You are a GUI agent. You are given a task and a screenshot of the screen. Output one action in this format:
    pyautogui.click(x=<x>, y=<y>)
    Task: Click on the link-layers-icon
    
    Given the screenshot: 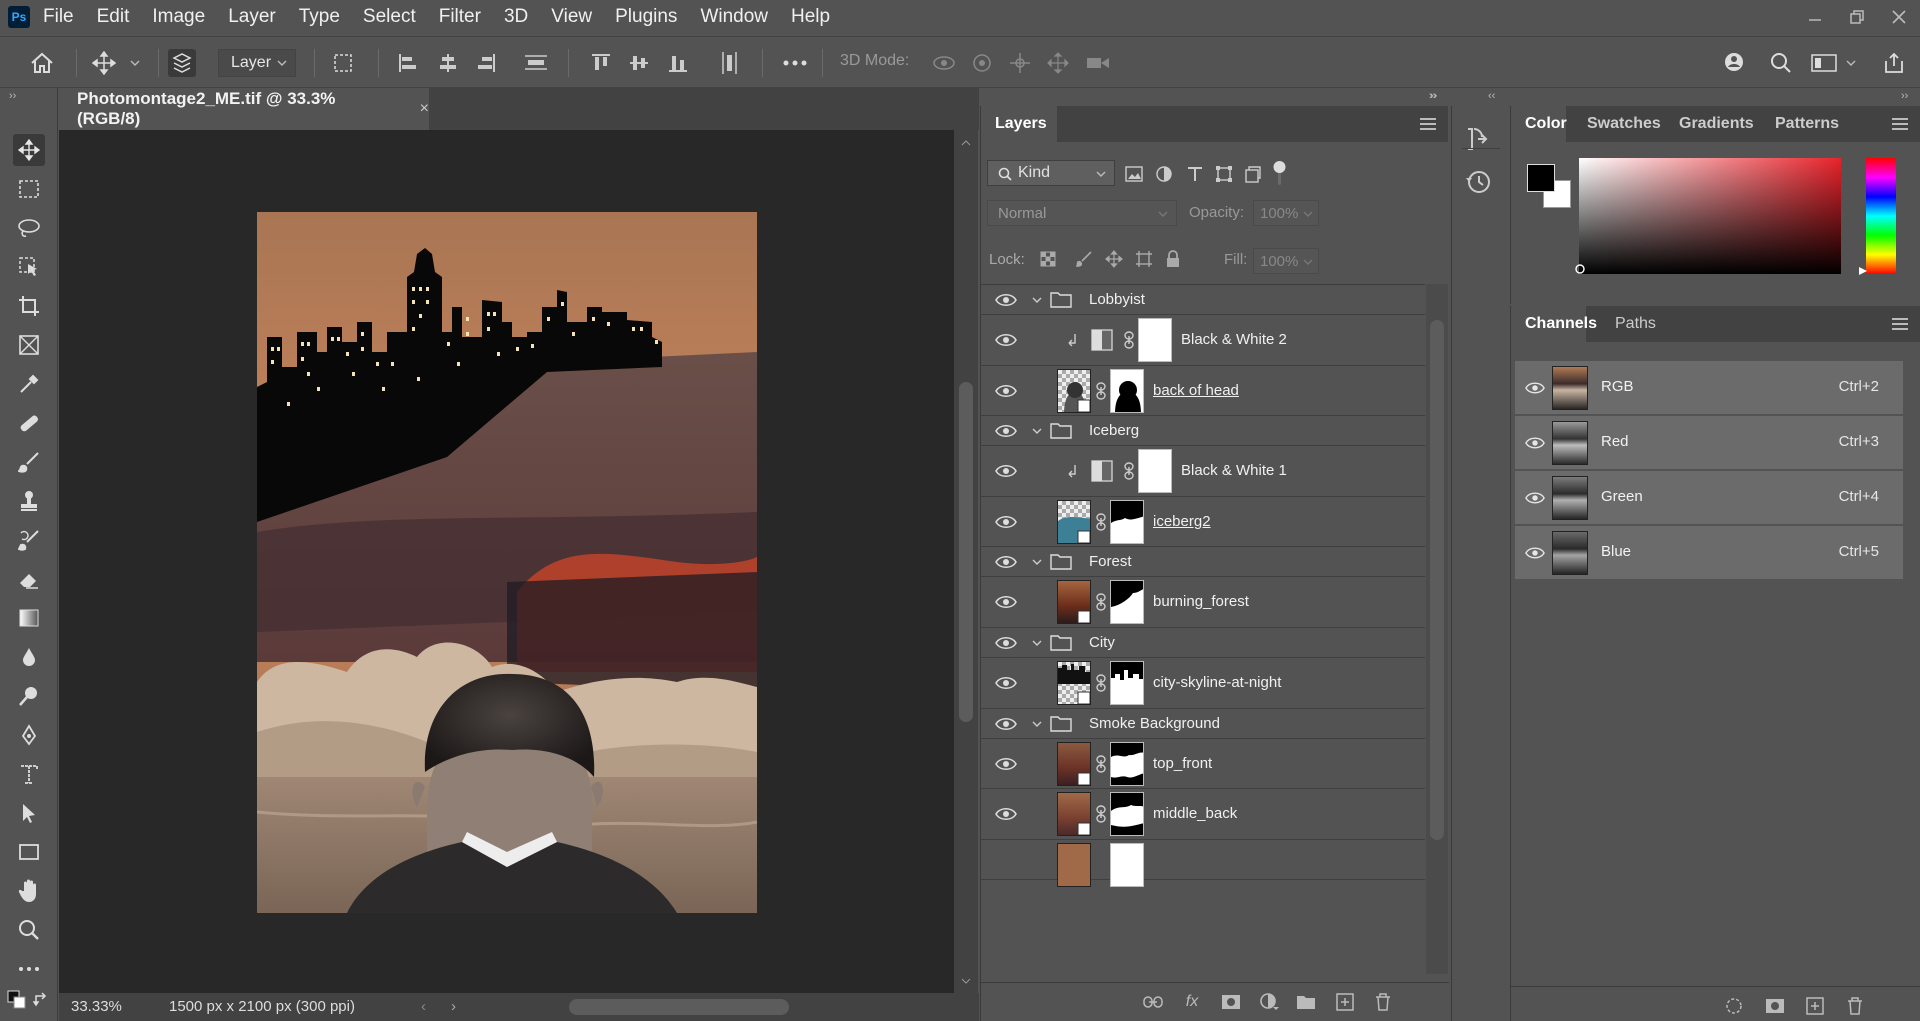 What is the action you would take?
    pyautogui.click(x=1153, y=1002)
    